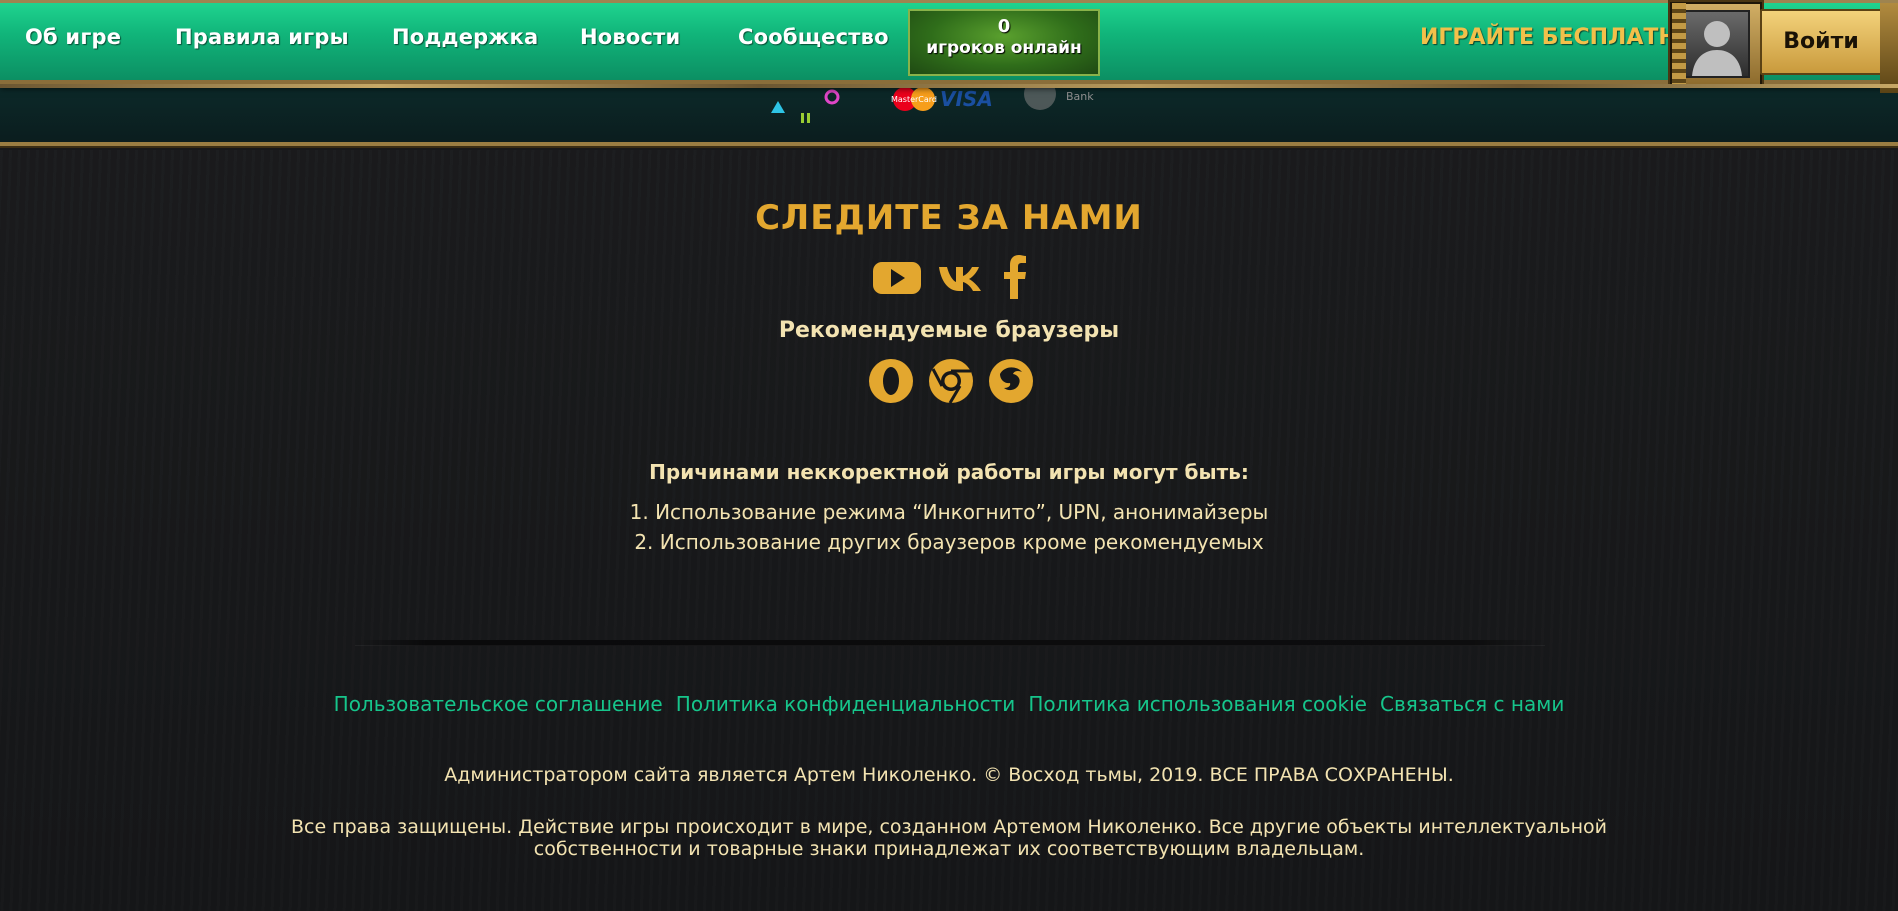 The image size is (1898, 911). Describe the element at coordinates (1080, 96) in the screenshot. I see `svg-text: Bank` at that location.